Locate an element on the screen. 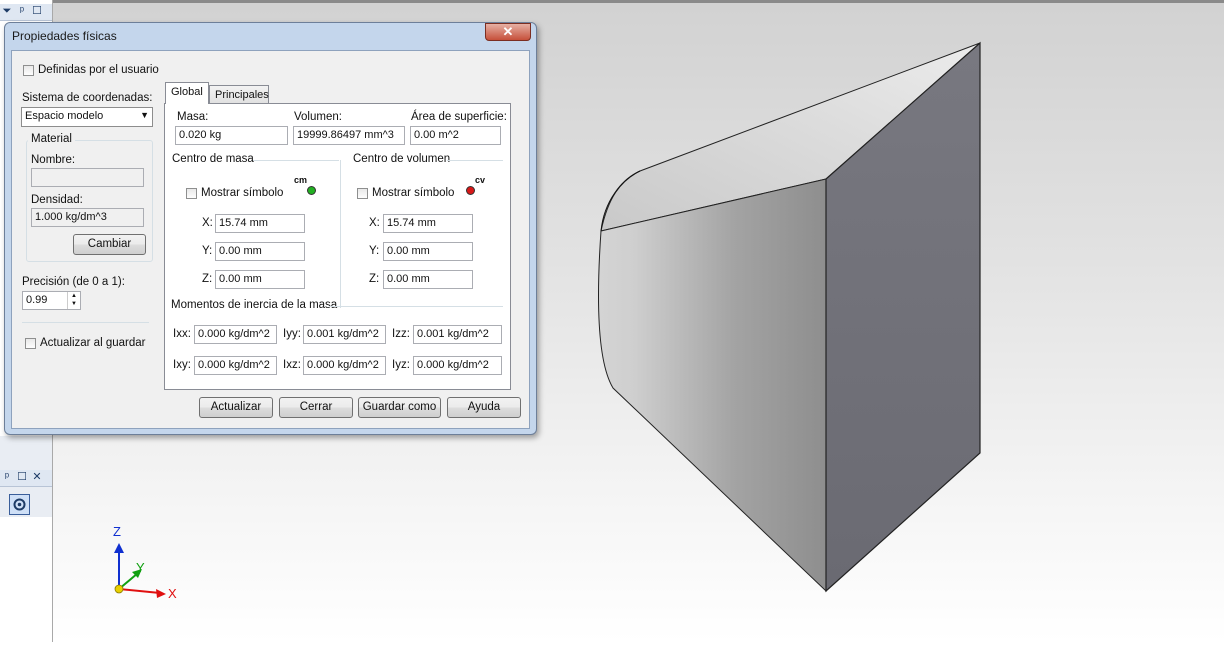 The width and height of the screenshot is (1224, 645). top-panel-titlebar: ⏷ ᵖ ☐ is located at coordinates (26, 12).